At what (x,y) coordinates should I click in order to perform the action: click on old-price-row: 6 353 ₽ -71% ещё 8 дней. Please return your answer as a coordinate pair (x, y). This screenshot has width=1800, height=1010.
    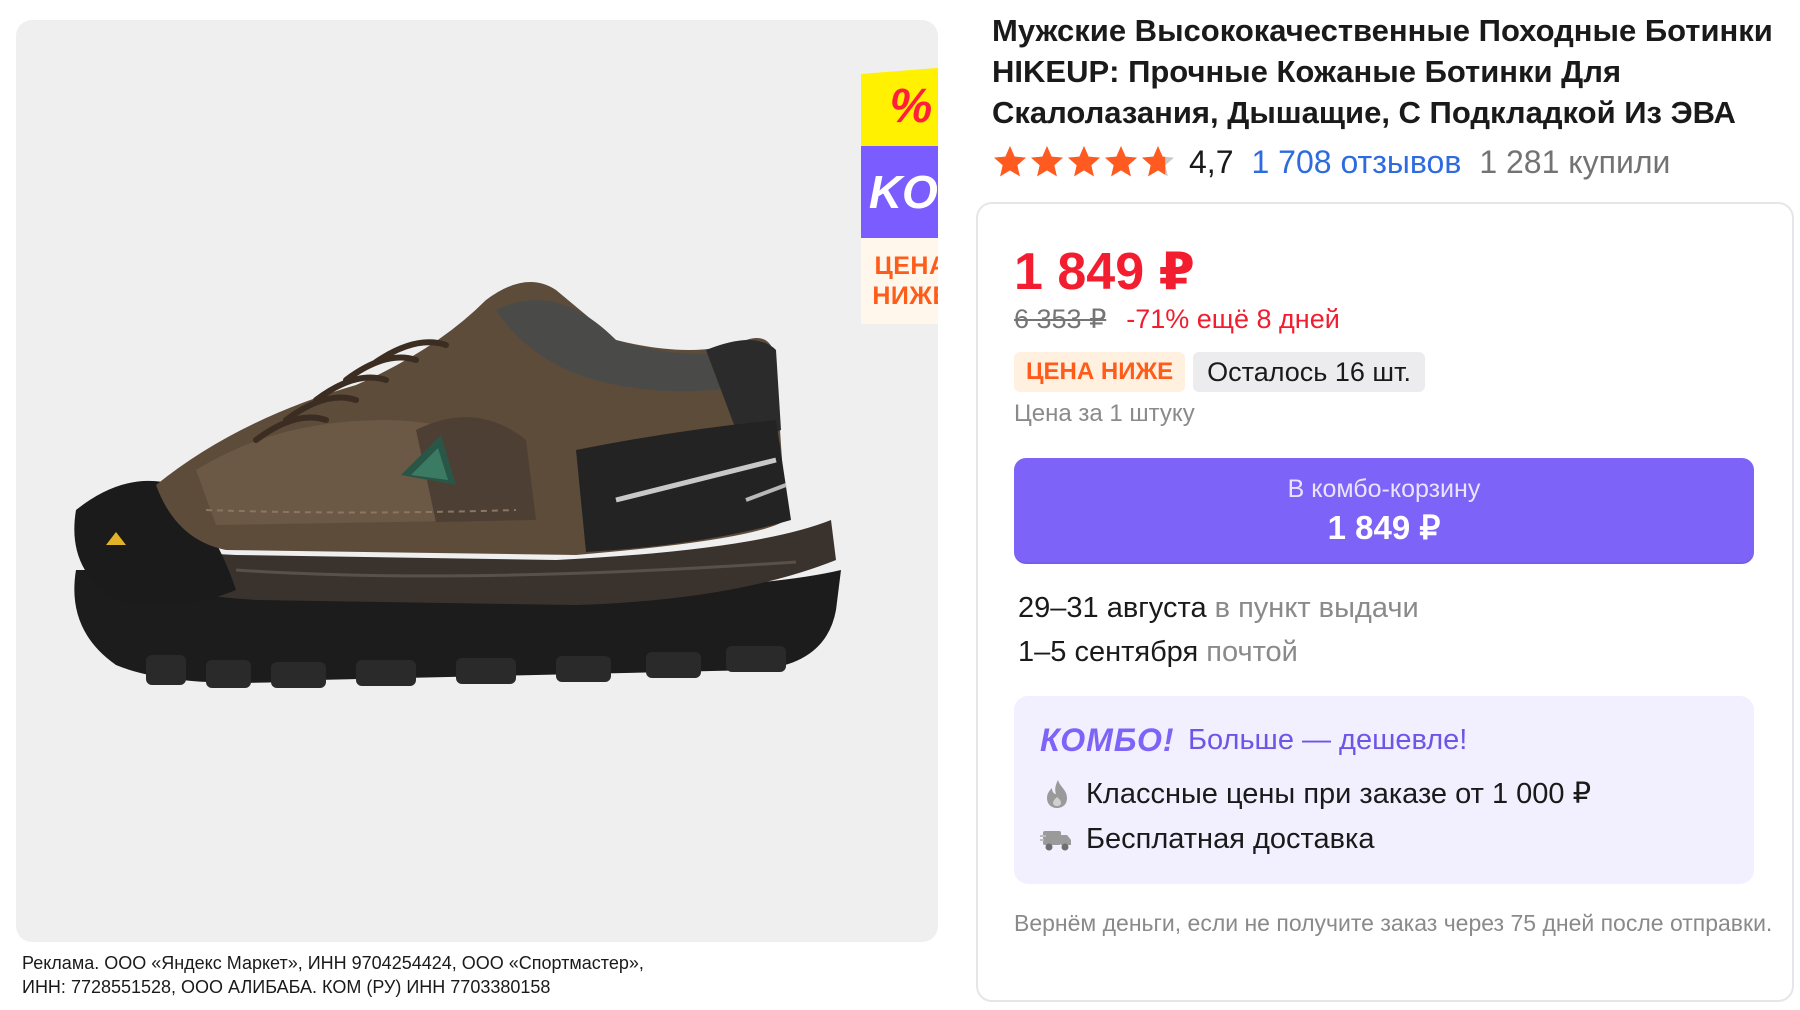
    Looking at the image, I should click on (1177, 319).